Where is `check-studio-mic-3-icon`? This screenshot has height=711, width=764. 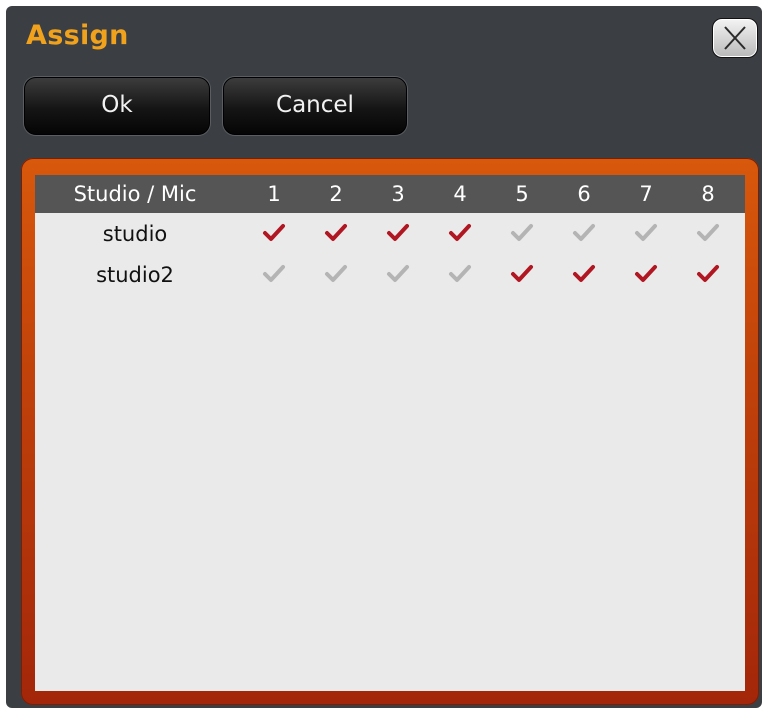 check-studio-mic-3-icon is located at coordinates (398, 233).